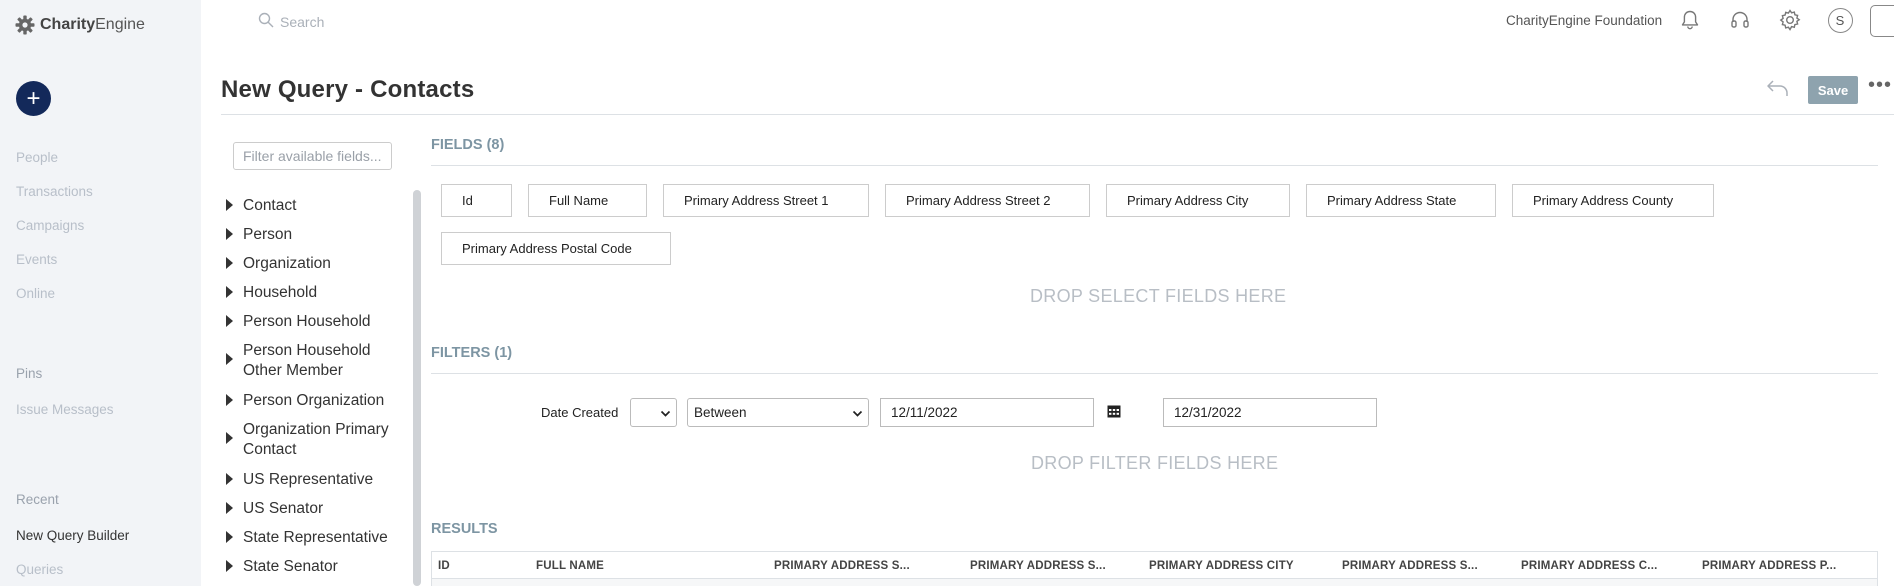 Image resolution: width=1894 pixels, height=586 pixels. I want to click on nav-item-issue-messages: Issue Messages, so click(65, 409).